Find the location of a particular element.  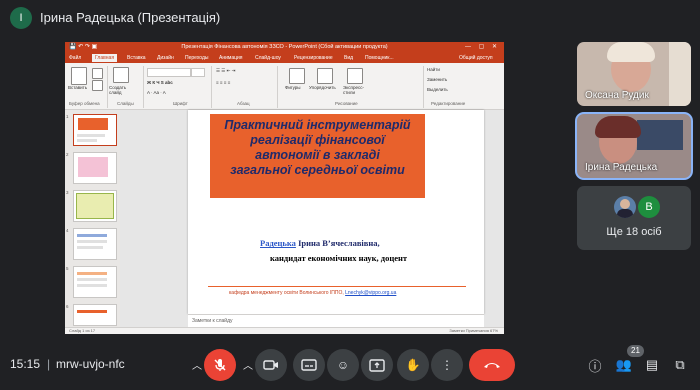

author-name: Ірина В’ячеславівна, is located at coordinates (337, 243).